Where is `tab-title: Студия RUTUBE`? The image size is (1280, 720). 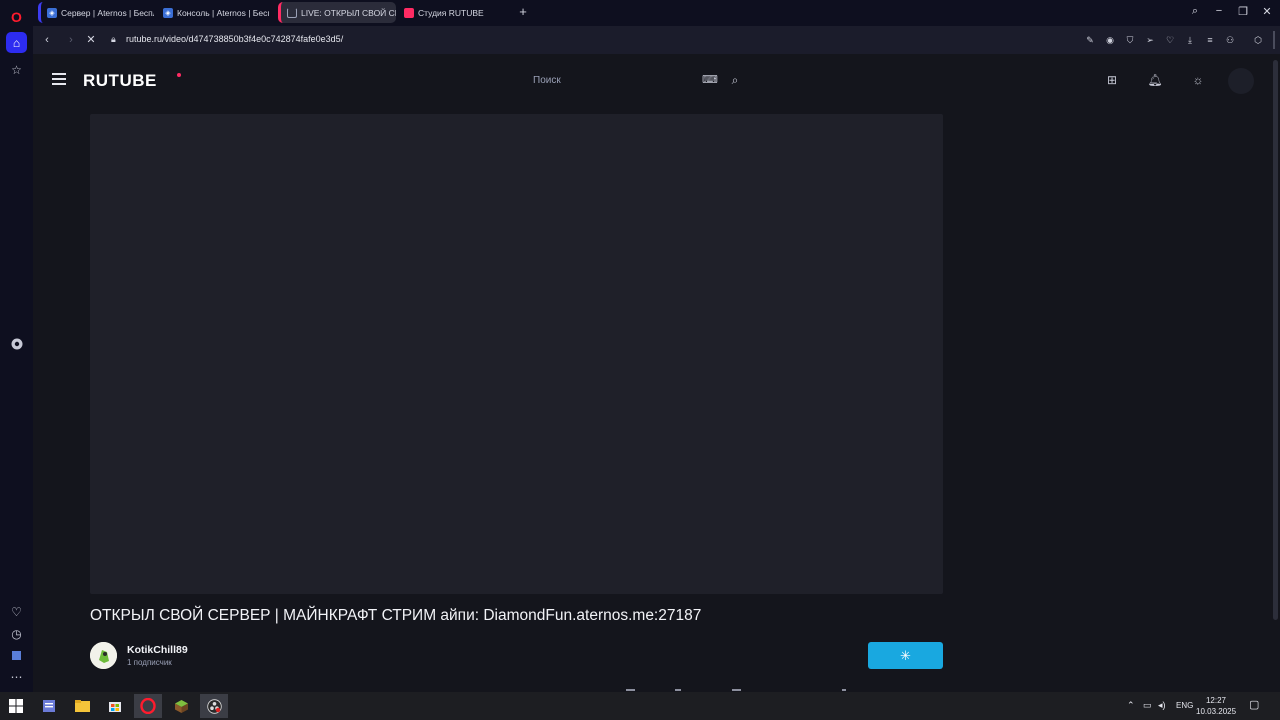
tab-title: Студия RUTUBE is located at coordinates (451, 12).